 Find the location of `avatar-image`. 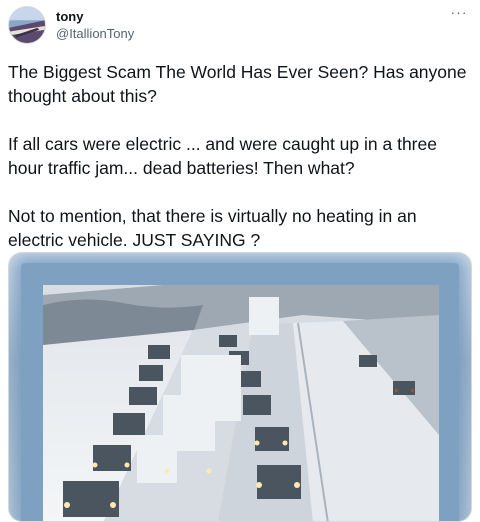

avatar-image is located at coordinates (27, 25).